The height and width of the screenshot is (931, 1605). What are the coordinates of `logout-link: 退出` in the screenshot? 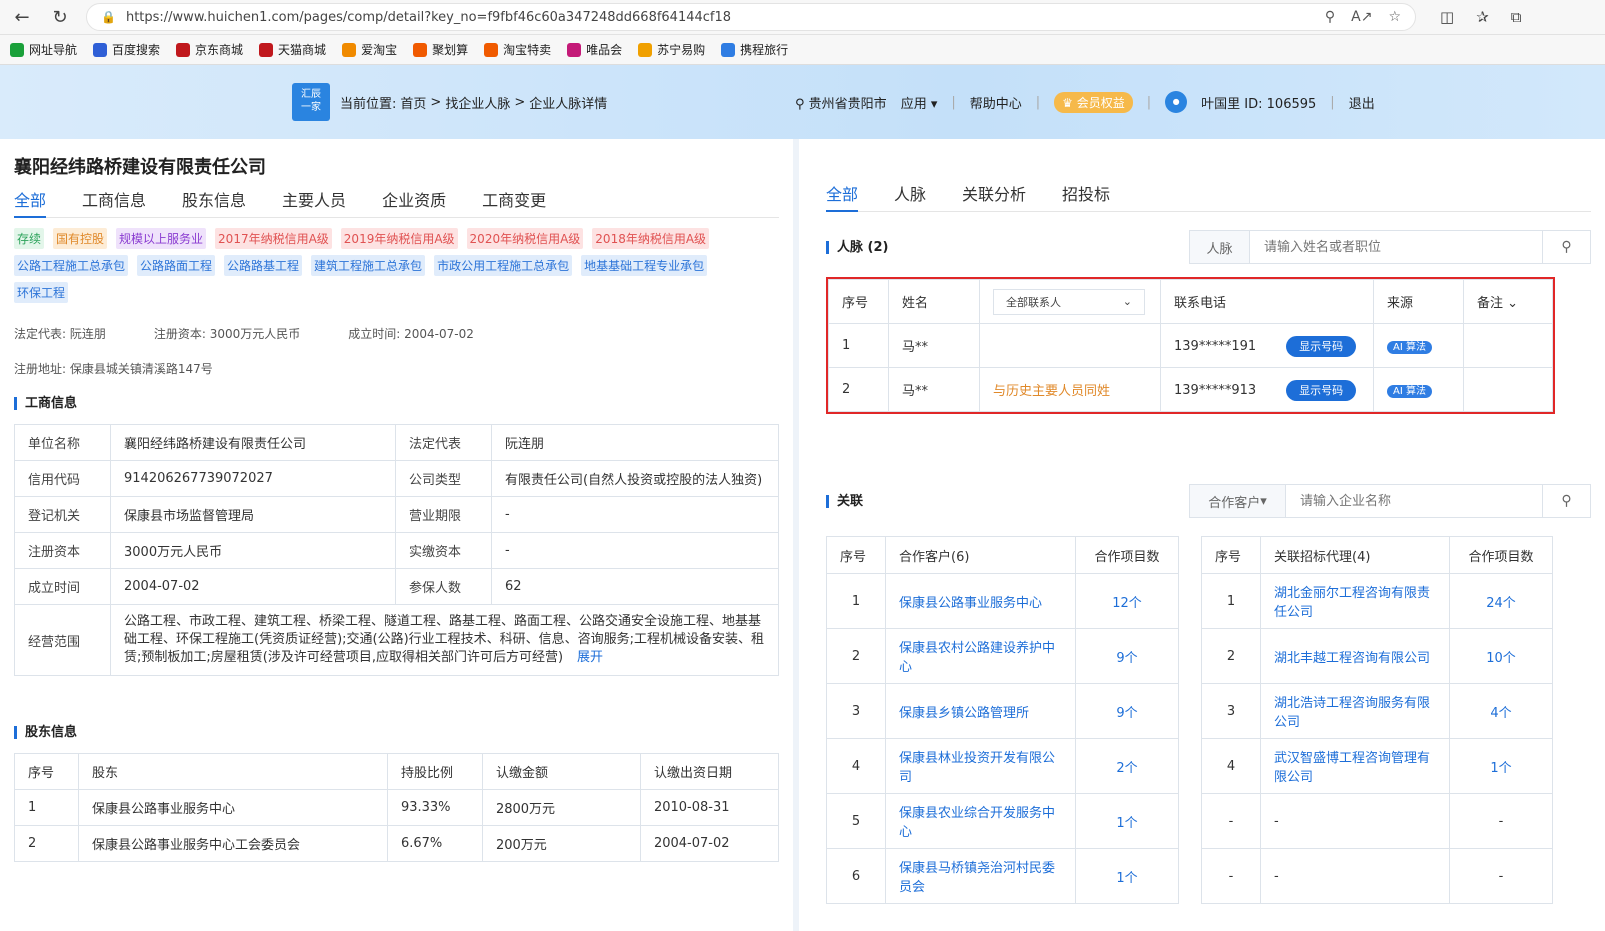 It's located at (1362, 102).